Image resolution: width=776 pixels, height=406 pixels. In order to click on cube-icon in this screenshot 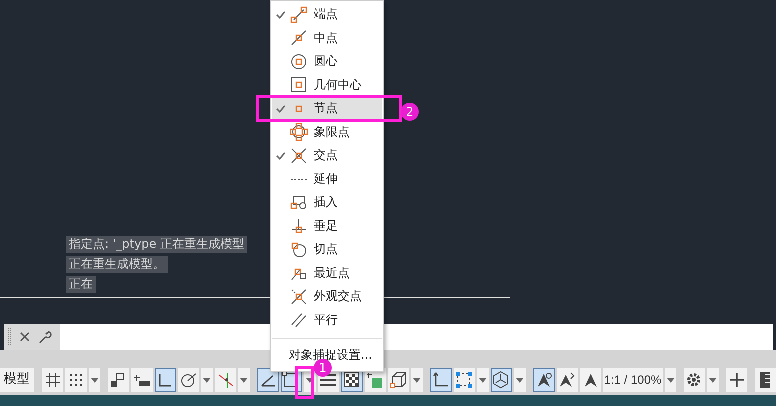, I will do `click(399, 380)`.